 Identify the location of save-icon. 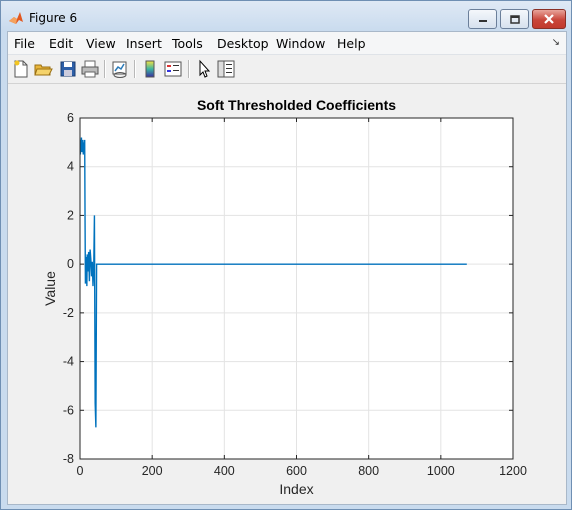
(68, 69).